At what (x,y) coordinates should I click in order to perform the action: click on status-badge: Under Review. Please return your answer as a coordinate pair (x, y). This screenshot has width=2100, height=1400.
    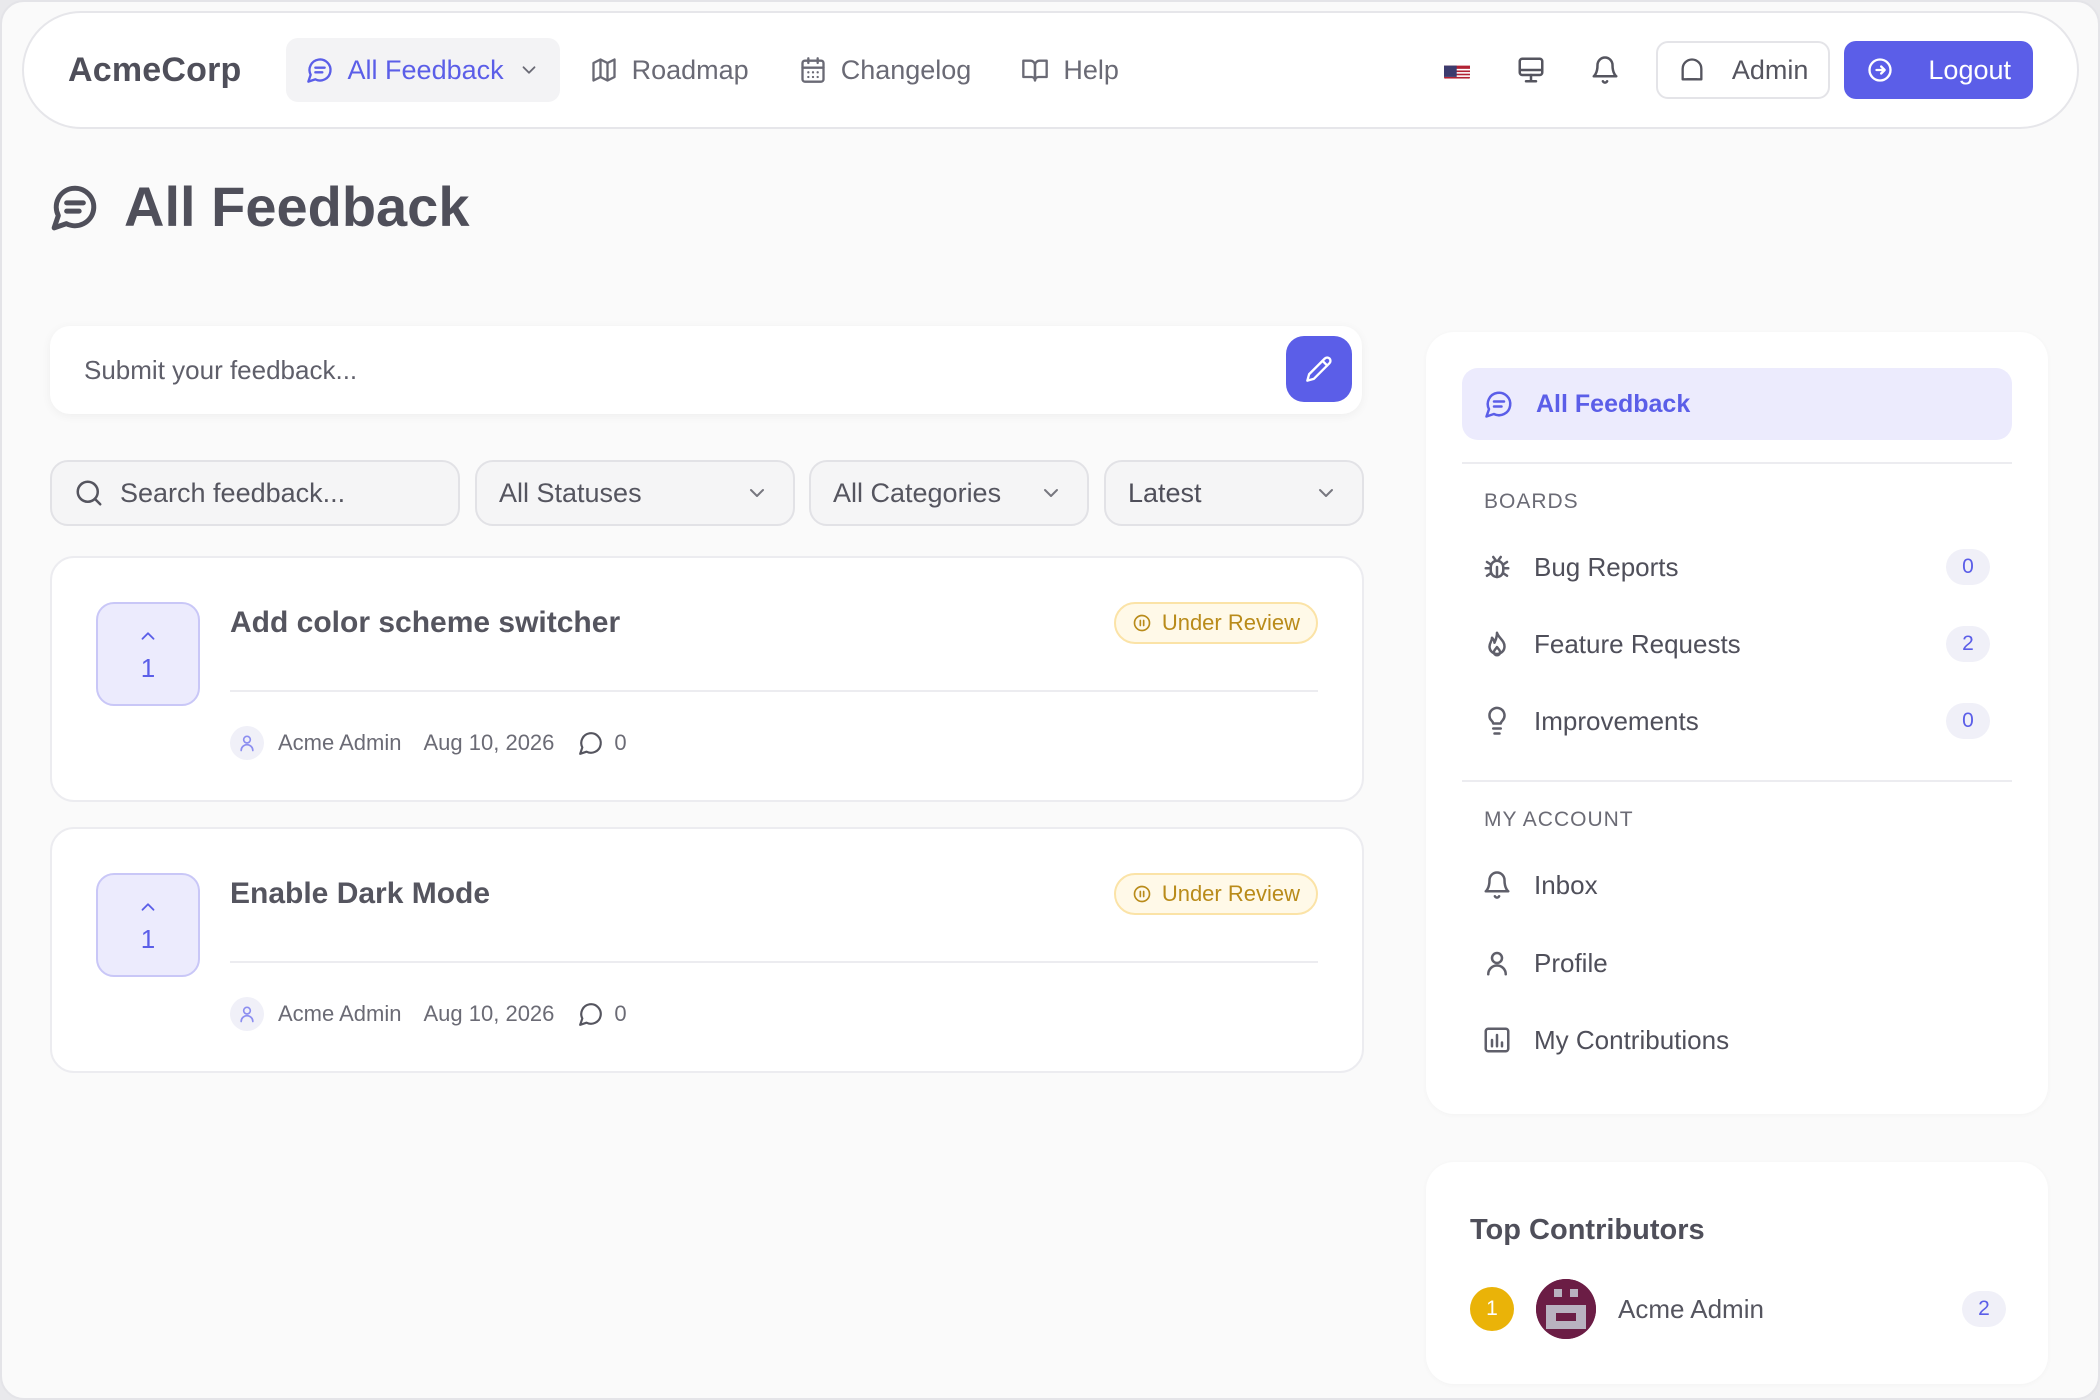
    Looking at the image, I should click on (1215, 894).